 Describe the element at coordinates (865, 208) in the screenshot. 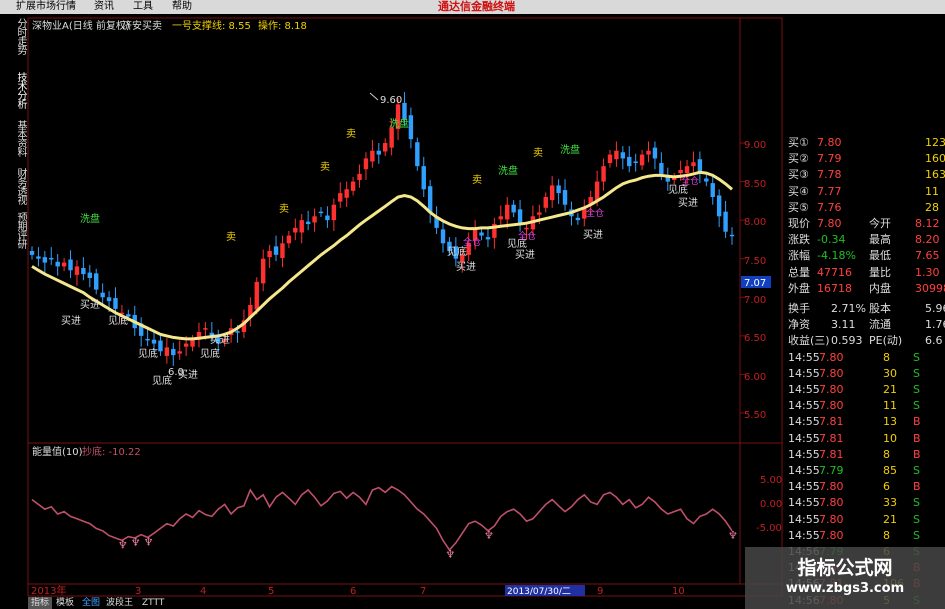

I see `bid-row: 买⑤ 7.76 28` at that location.